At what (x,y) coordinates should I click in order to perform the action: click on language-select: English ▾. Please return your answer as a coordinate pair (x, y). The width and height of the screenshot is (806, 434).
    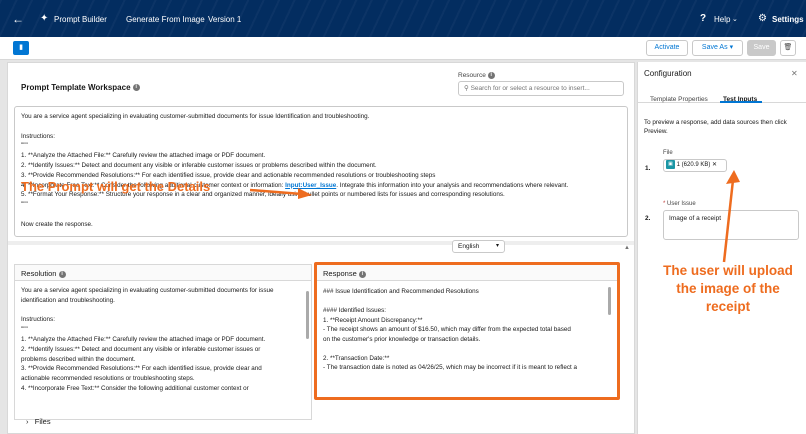
    Looking at the image, I should click on (478, 246).